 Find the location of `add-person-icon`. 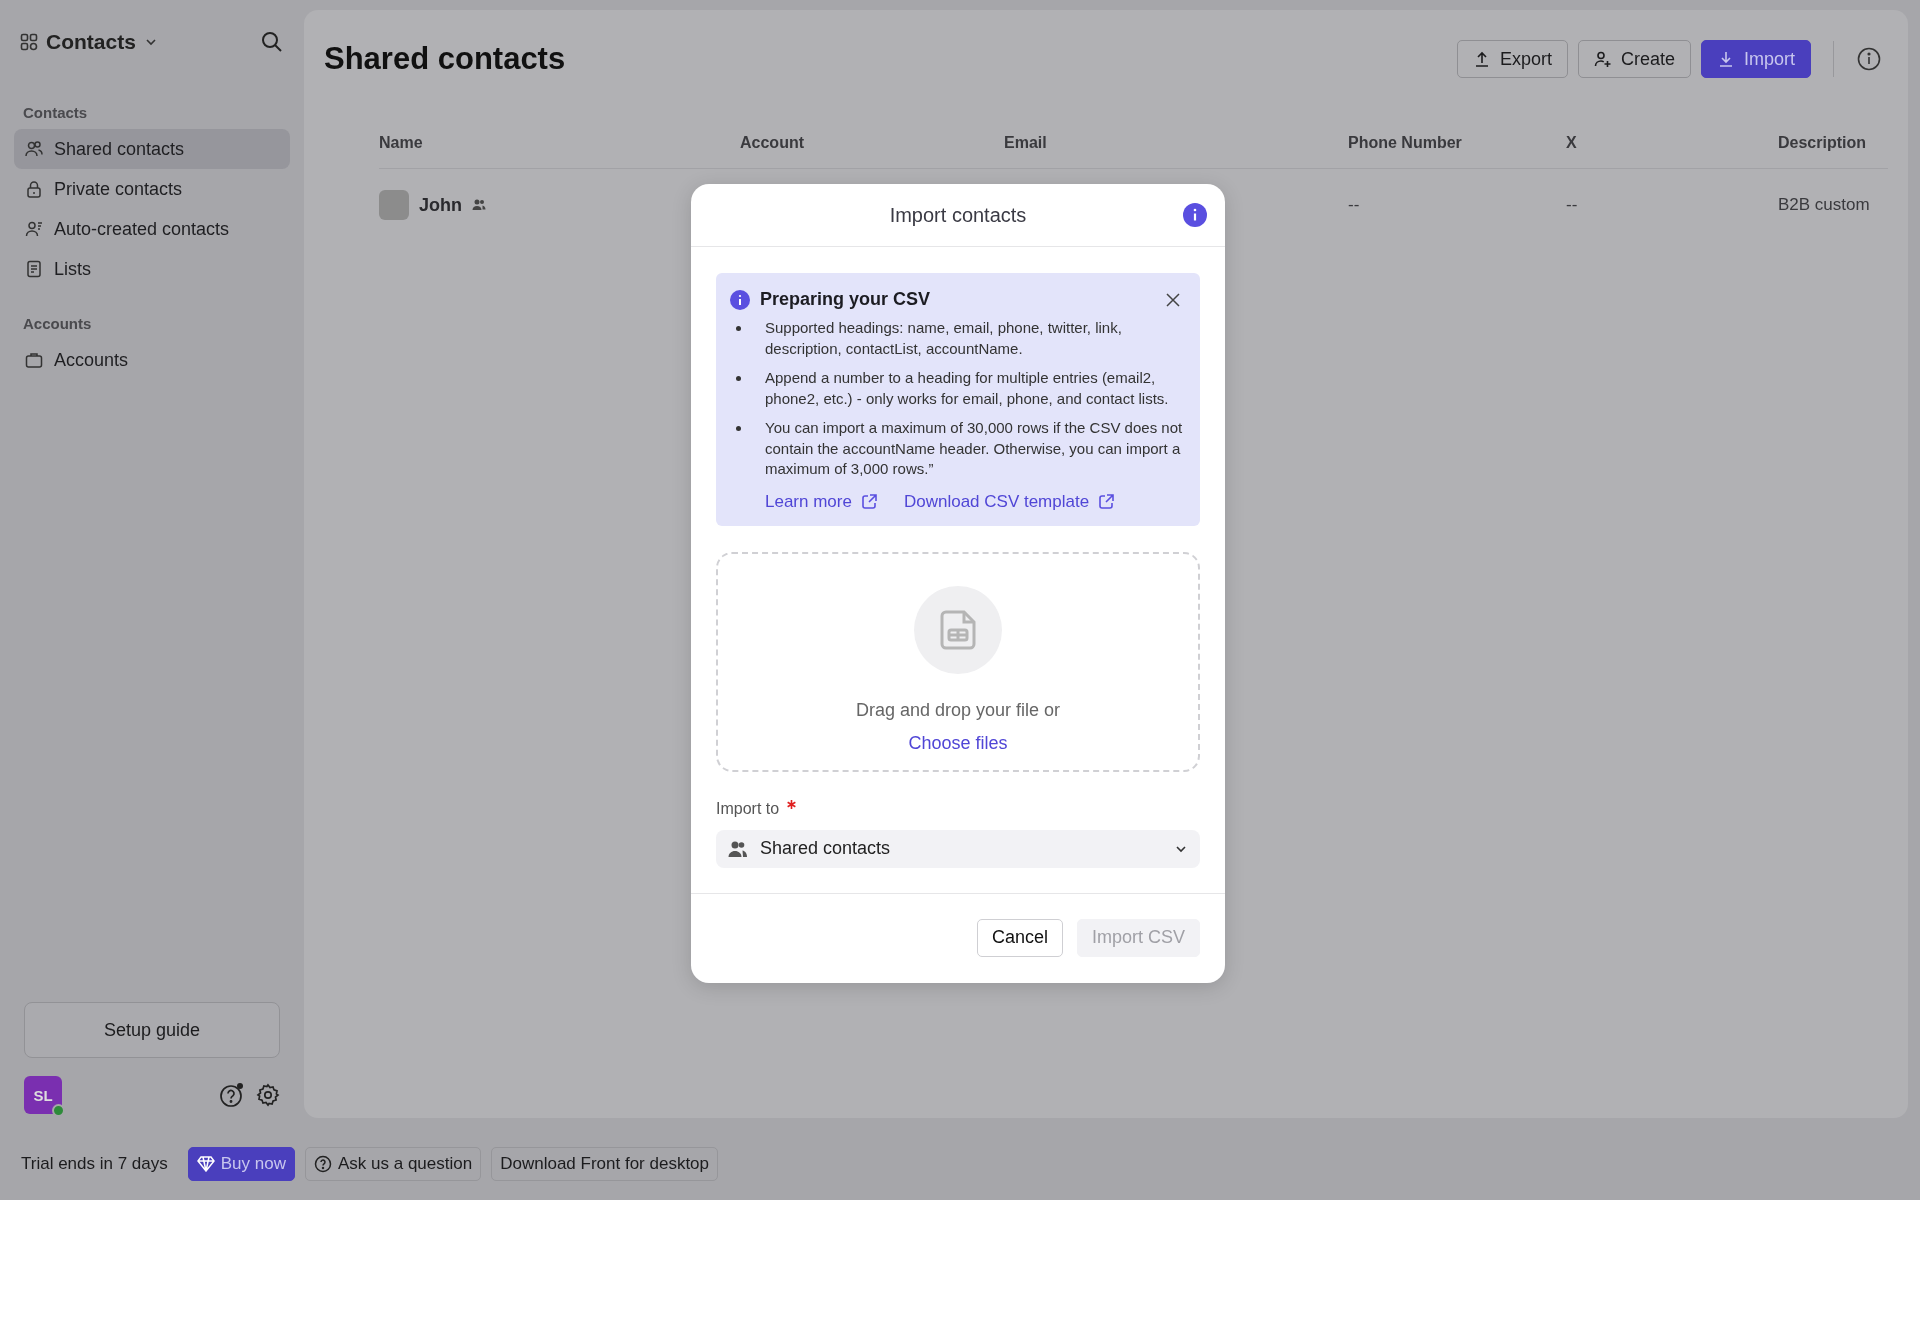

add-person-icon is located at coordinates (1602, 59).